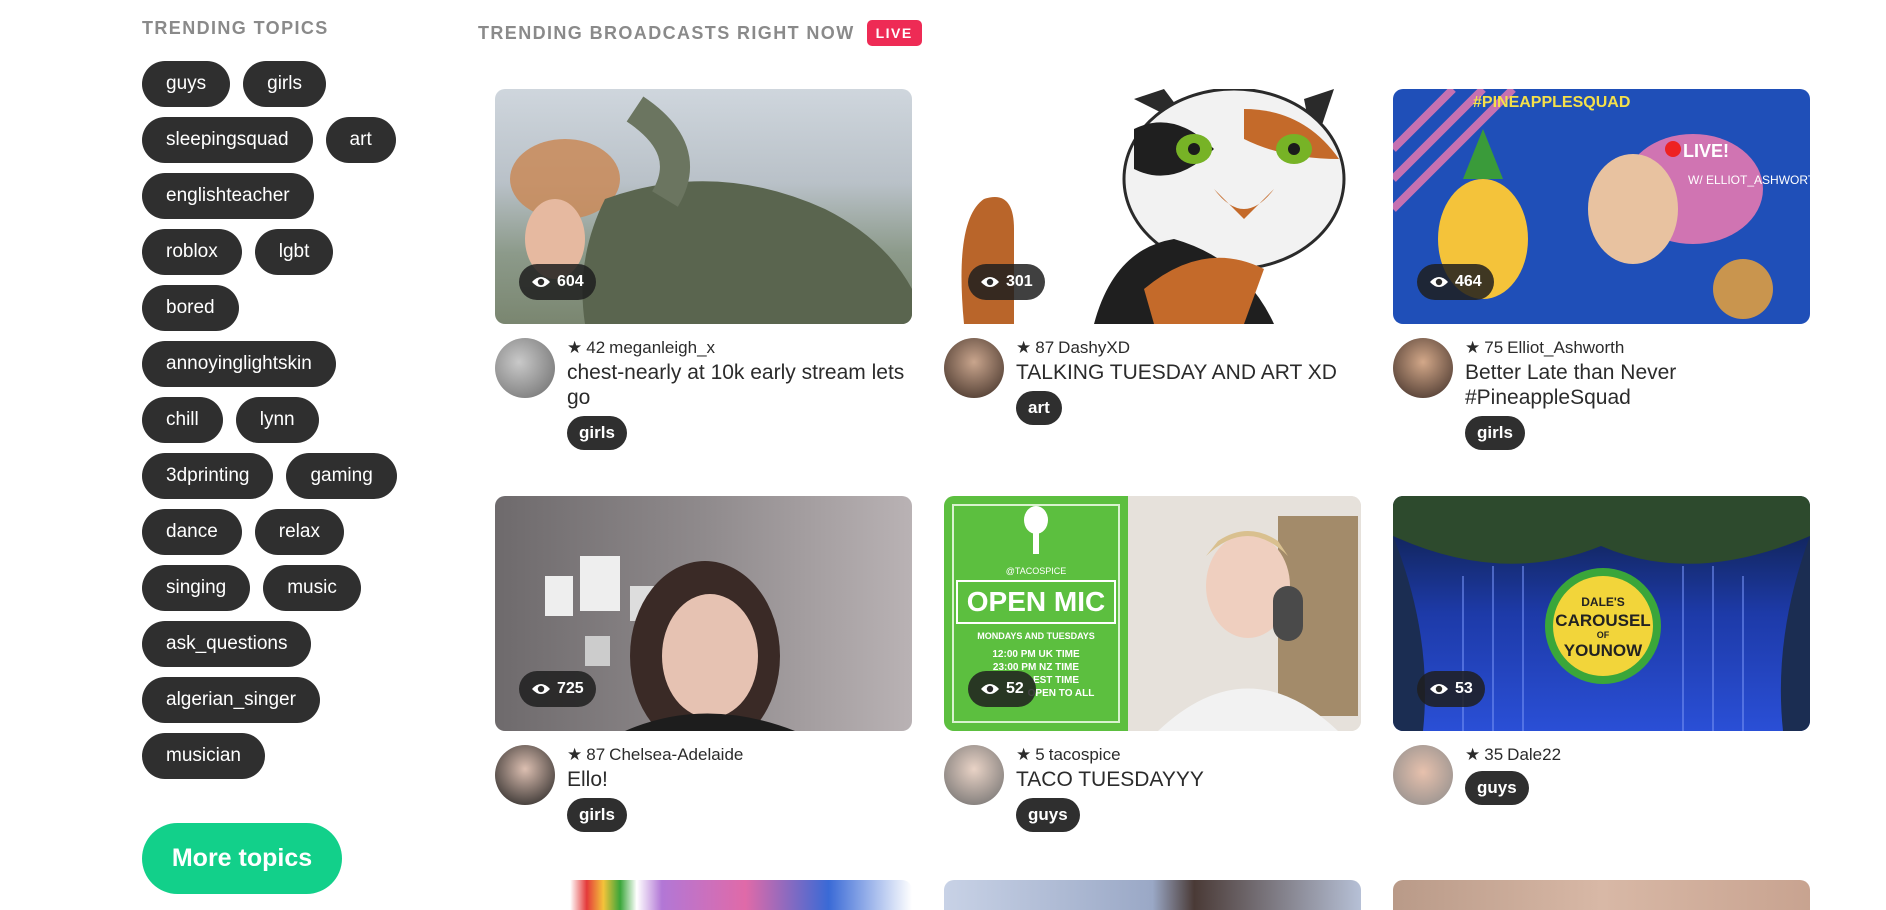  Describe the element at coordinates (182, 420) in the screenshot. I see `topic-chip: chill` at that location.